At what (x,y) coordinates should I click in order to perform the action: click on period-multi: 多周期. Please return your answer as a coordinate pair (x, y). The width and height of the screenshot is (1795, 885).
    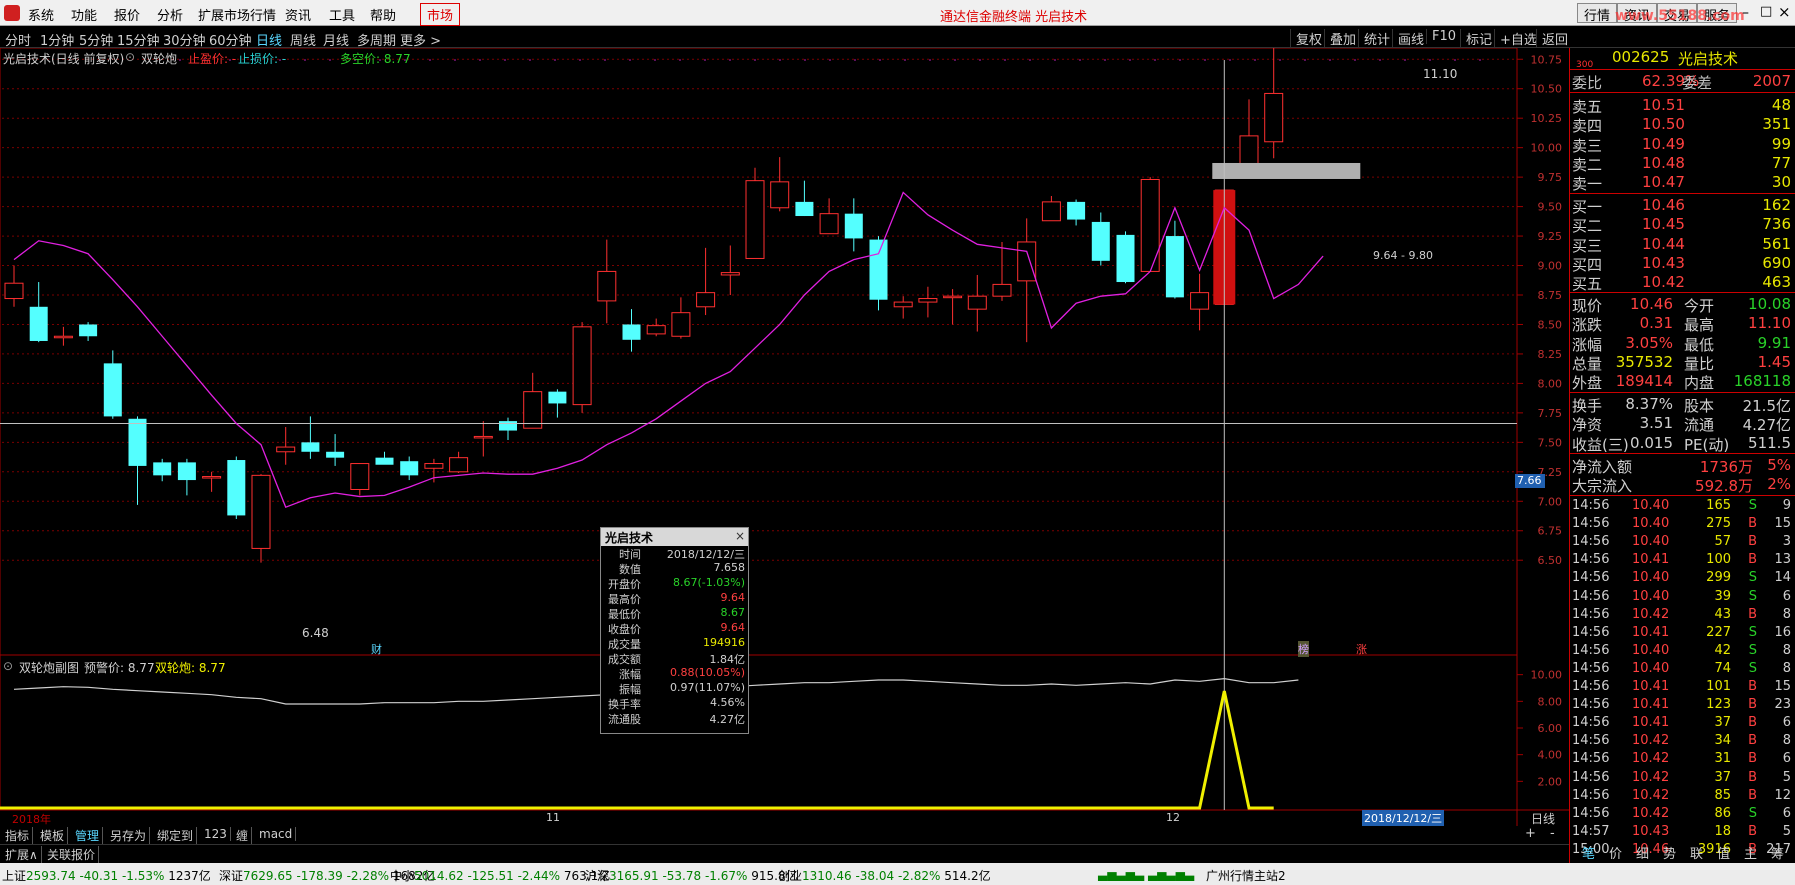
    Looking at the image, I should click on (376, 39).